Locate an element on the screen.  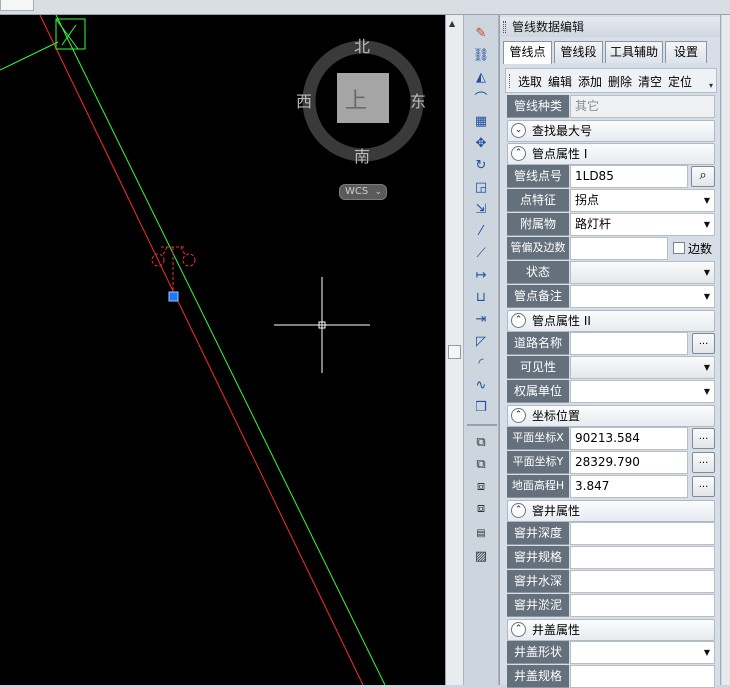
note-row: 管点备注 ▼ is located at coordinates (611, 296).